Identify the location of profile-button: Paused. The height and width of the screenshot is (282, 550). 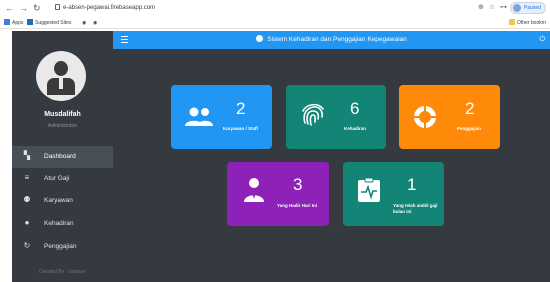
(528, 8).